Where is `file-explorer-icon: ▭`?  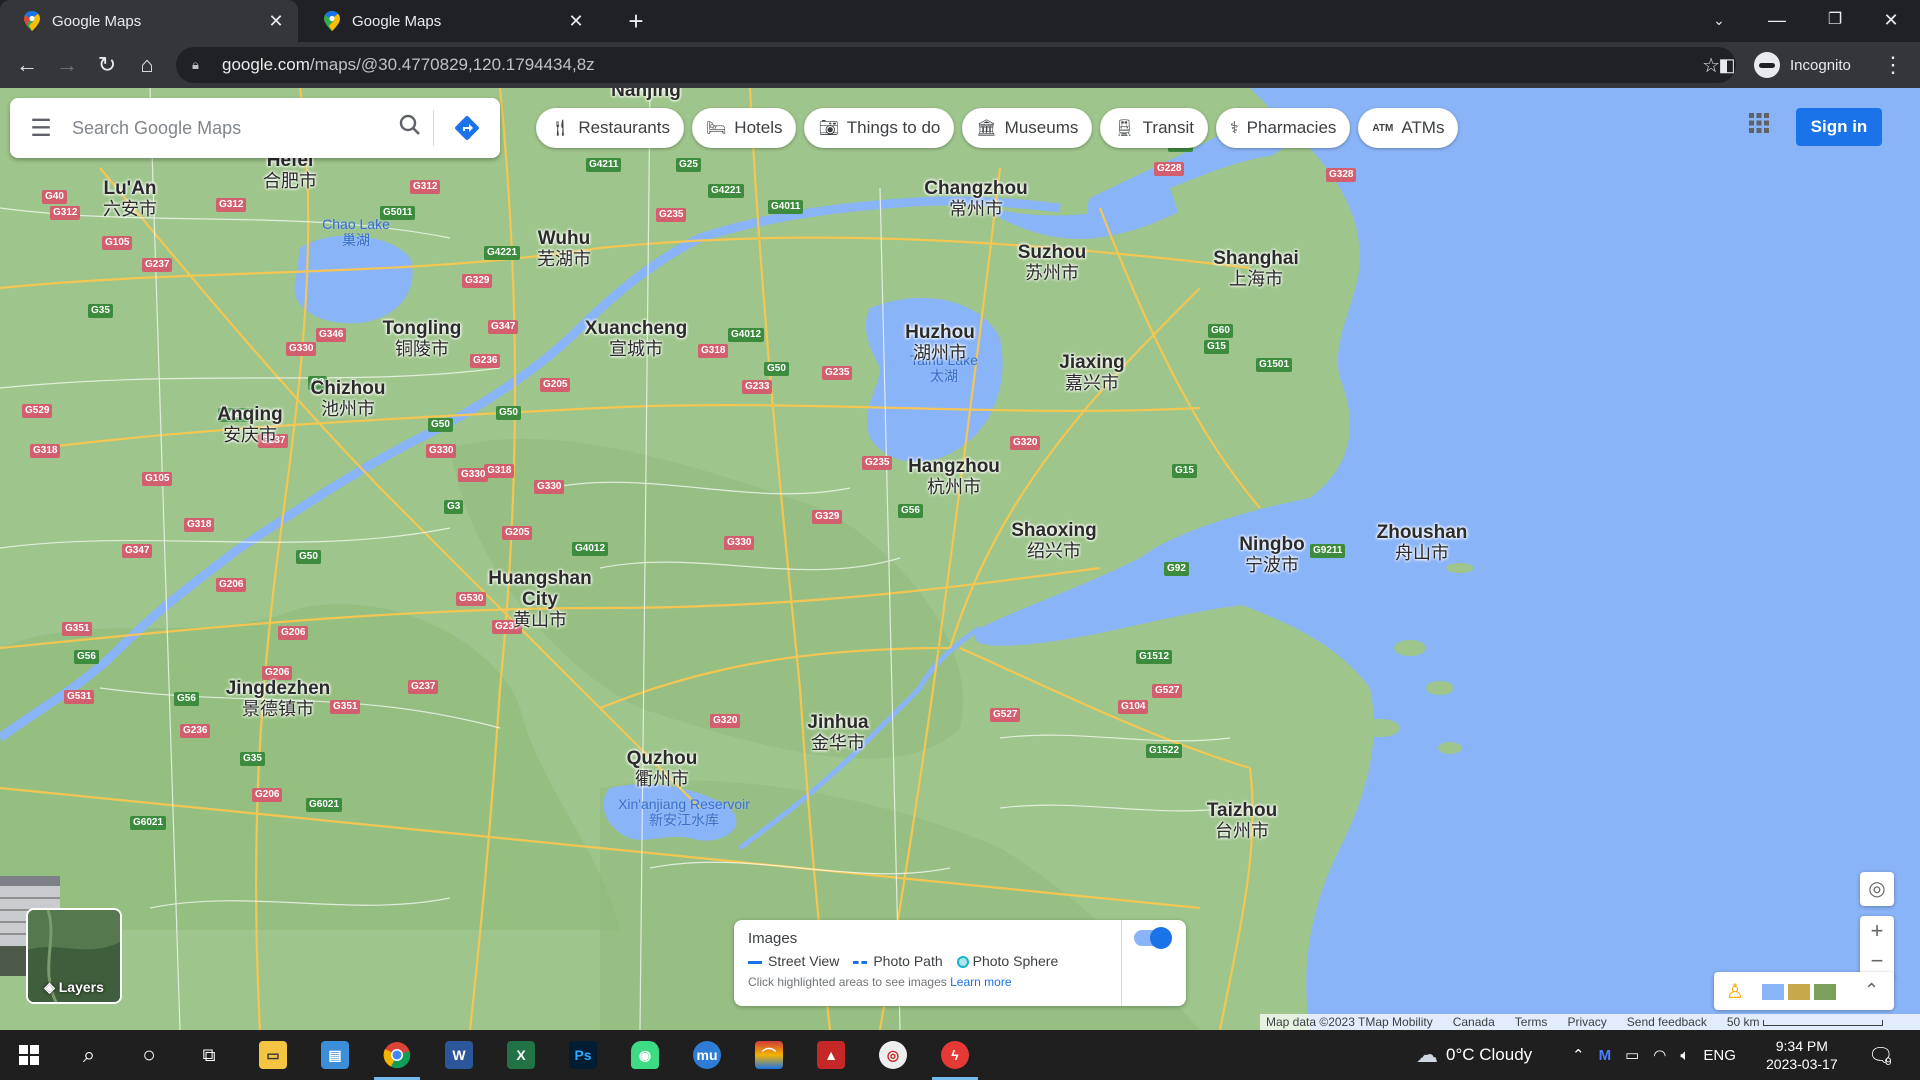
file-explorer-icon: ▭ is located at coordinates (273, 1055).